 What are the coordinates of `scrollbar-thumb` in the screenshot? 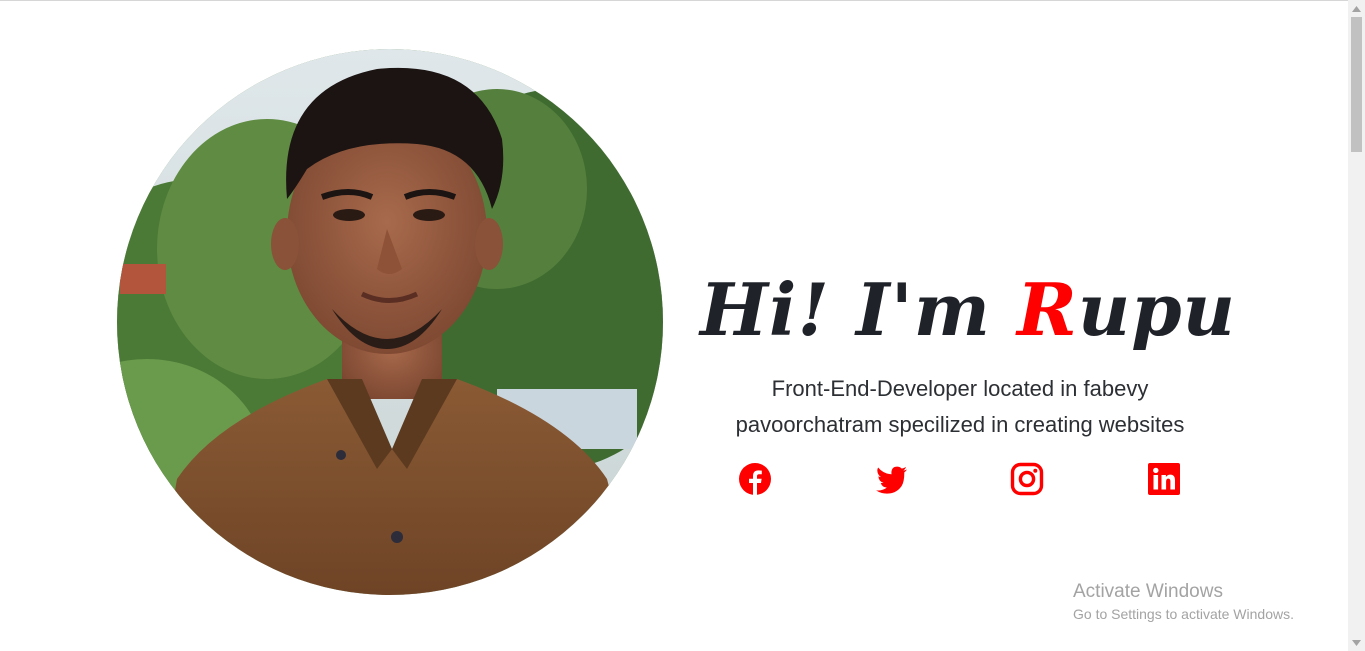 It's located at (1356, 84).